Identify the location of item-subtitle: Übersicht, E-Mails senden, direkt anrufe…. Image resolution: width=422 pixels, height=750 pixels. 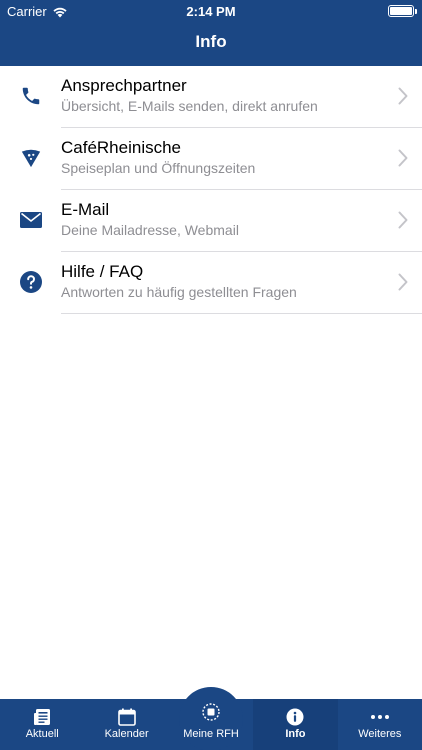
(189, 106).